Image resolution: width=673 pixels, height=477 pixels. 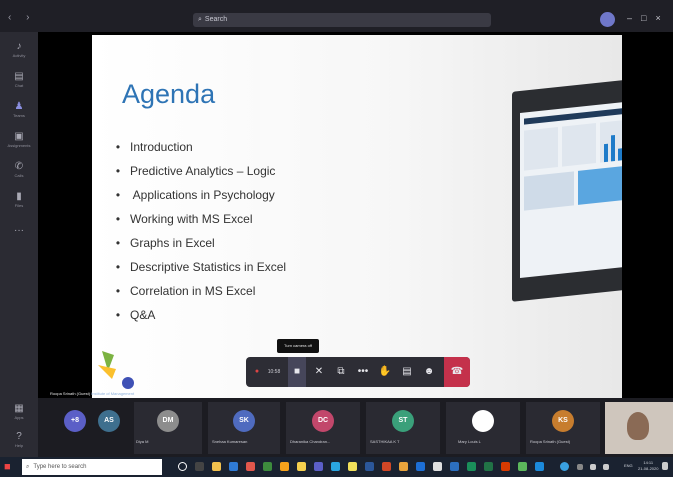 I want to click on start-button: ■, so click(x=10, y=467).